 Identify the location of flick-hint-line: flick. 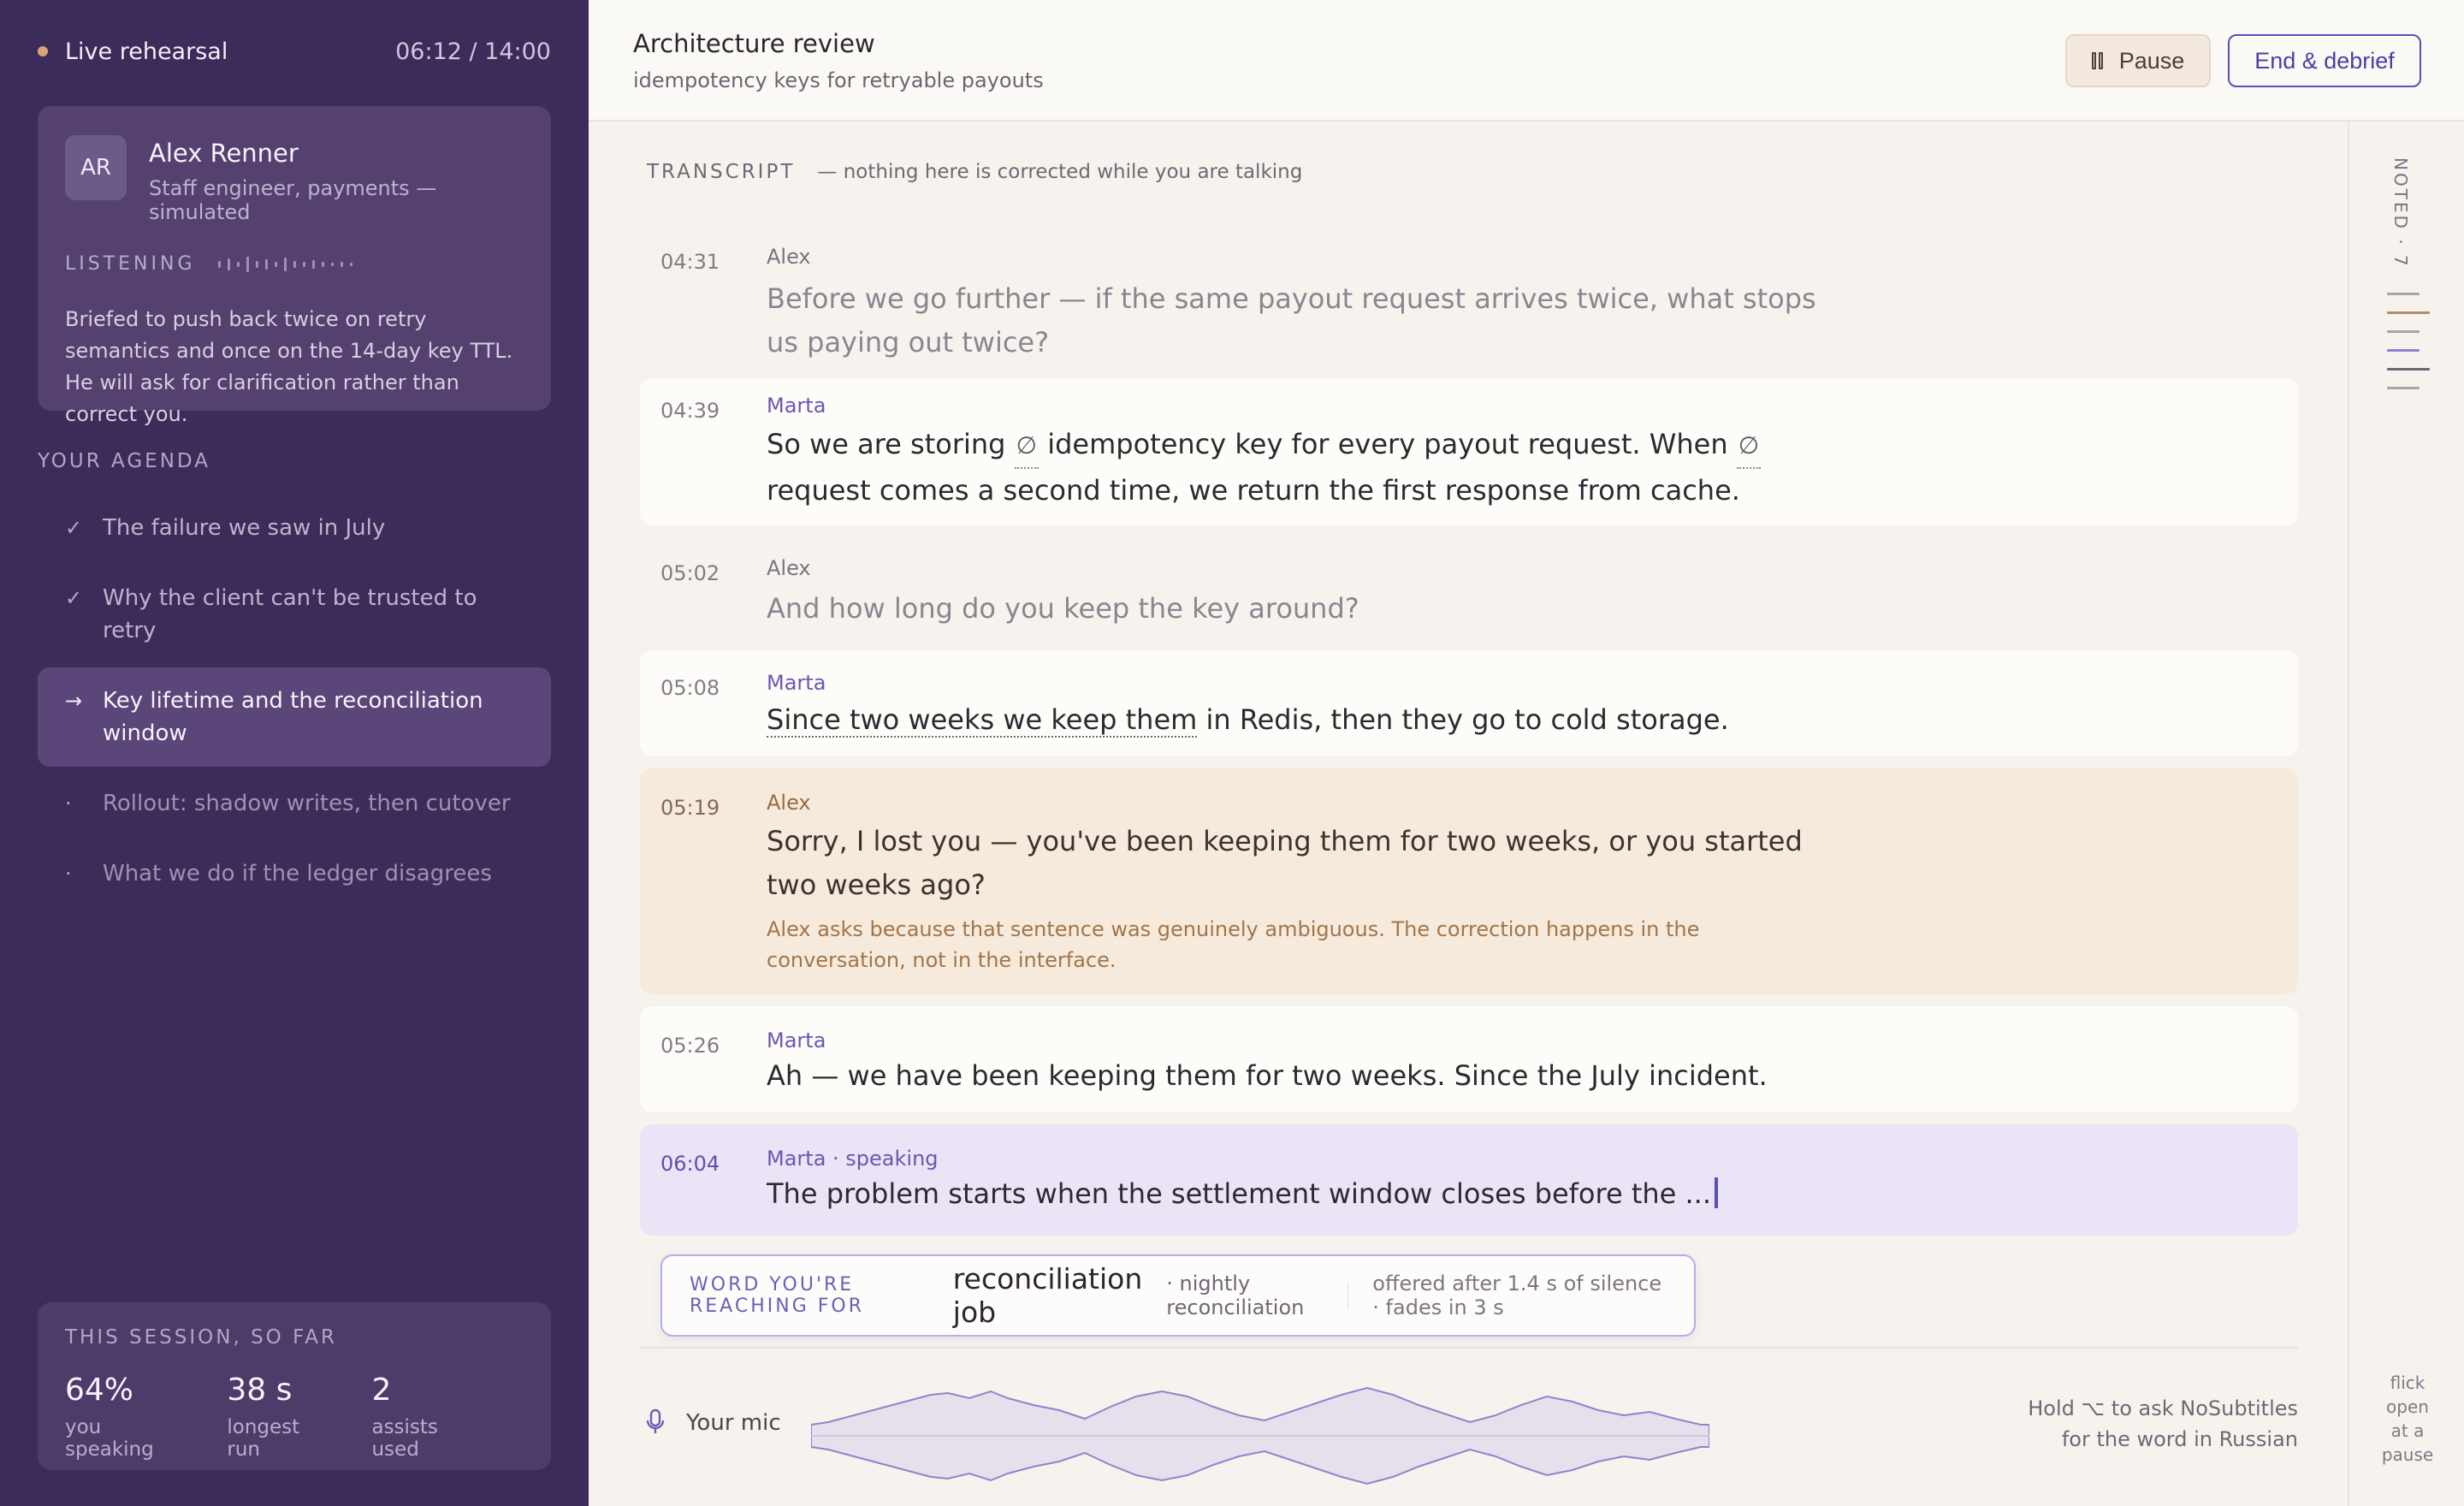
(2408, 1383).